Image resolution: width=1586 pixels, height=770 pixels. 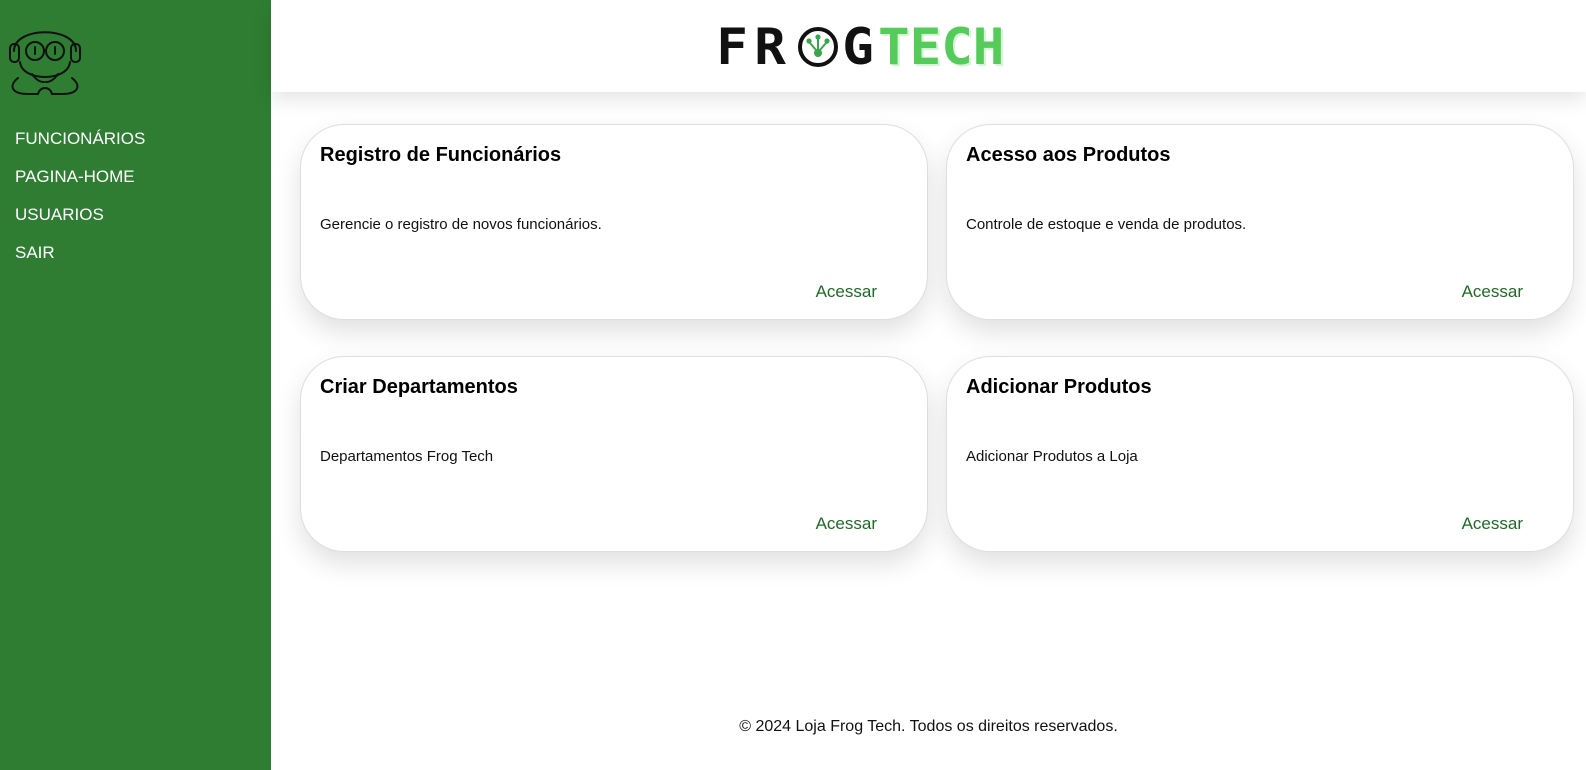 What do you see at coordinates (45, 63) in the screenshot?
I see `frog-headphones-icon` at bounding box center [45, 63].